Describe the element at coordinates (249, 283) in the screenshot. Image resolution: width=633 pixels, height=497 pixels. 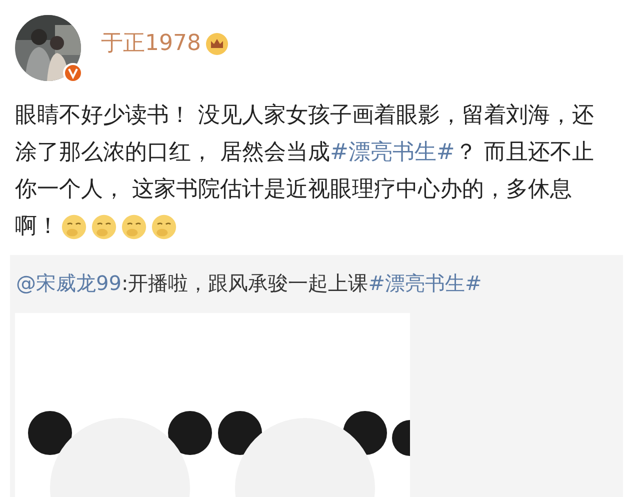
I see `repost-text: @宋威龙99:开播啦，跟风承骏一起上课#漂亮书生#` at that location.